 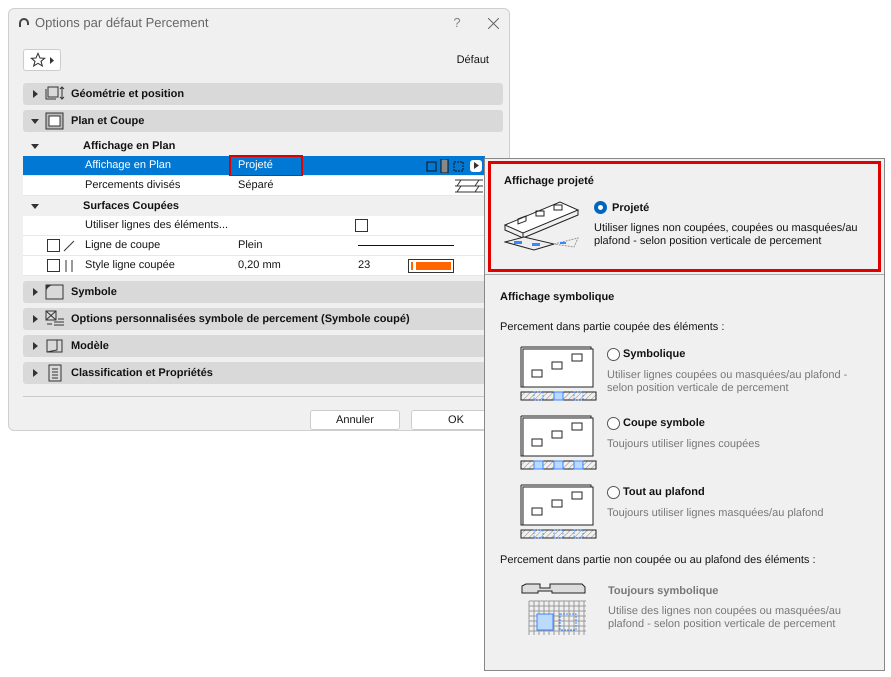 I want to click on option-description: Utiliser lignes non coupées, coupées ou masquées/au plafond - selon position verticale de percement, so click(x=726, y=235).